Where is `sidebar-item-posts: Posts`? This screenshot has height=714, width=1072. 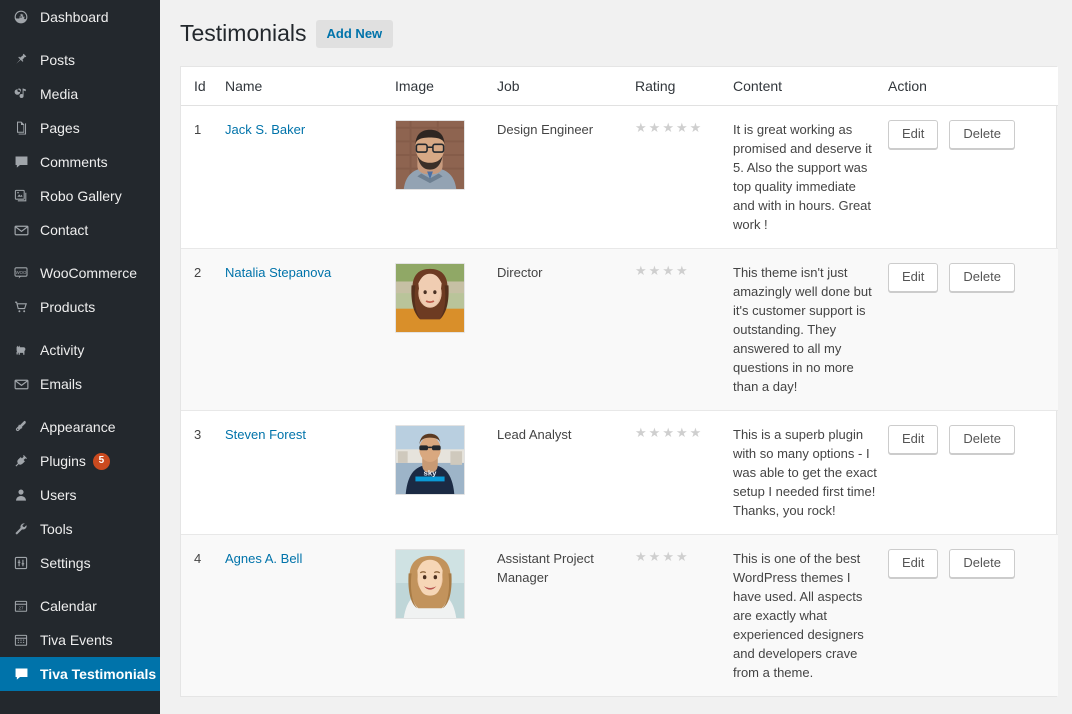 sidebar-item-posts: Posts is located at coordinates (80, 60).